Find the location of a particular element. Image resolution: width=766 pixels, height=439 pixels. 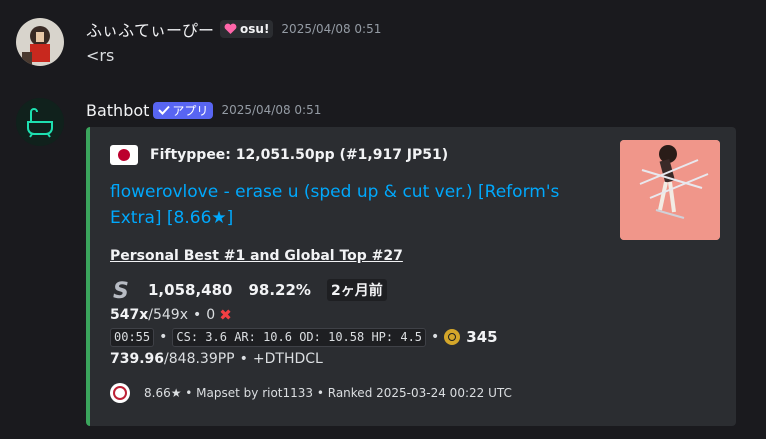

accuracy-value: 98.22% is located at coordinates (279, 290).